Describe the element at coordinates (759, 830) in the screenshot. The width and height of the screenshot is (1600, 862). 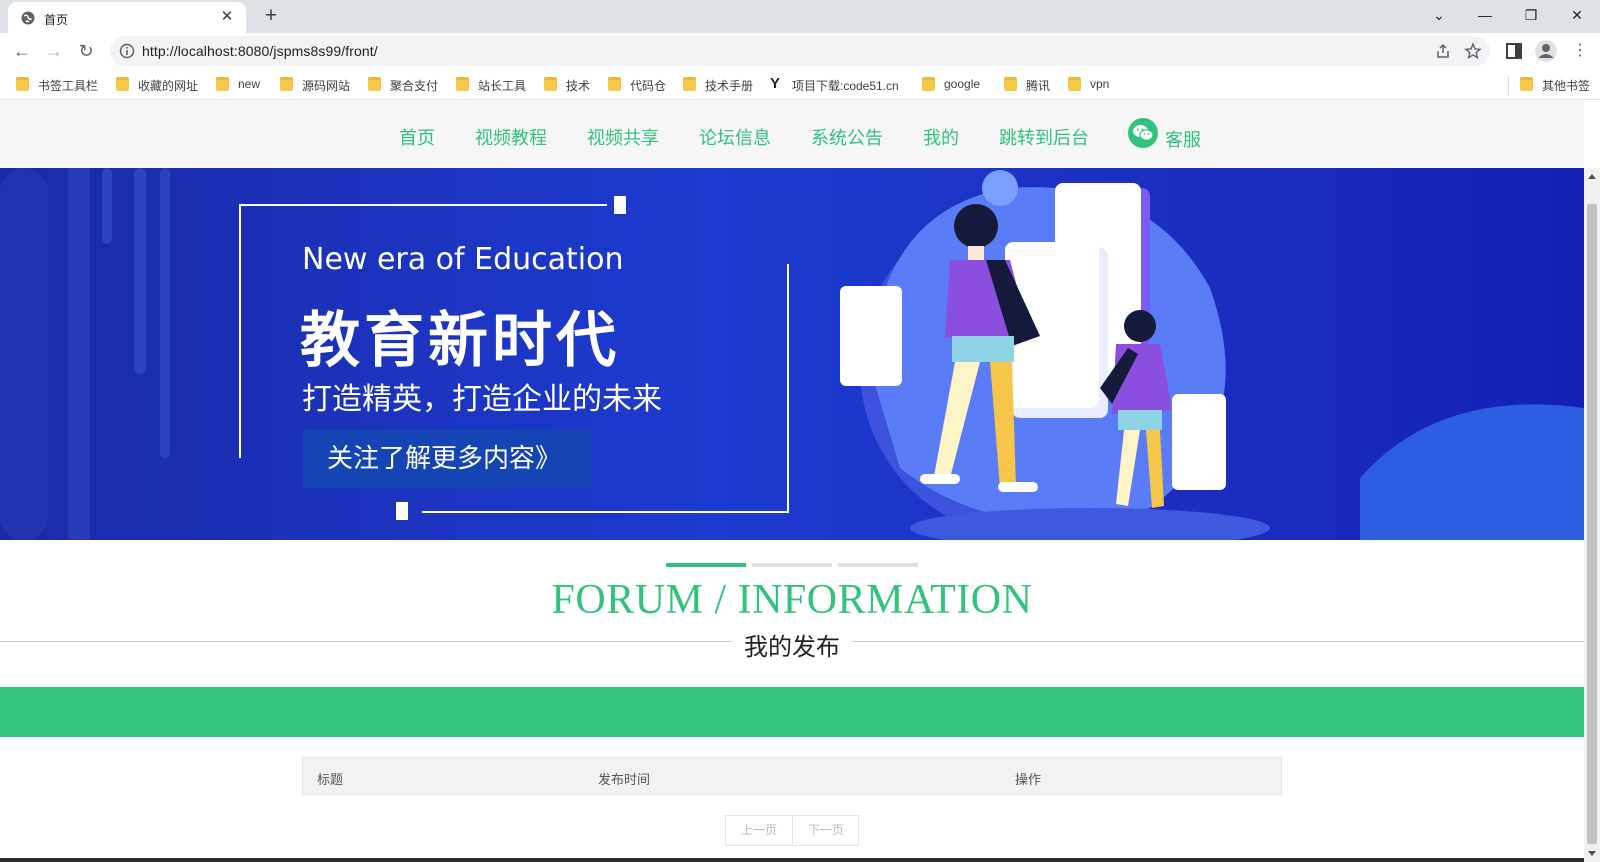
I see `prev-page-button: 上一页` at that location.